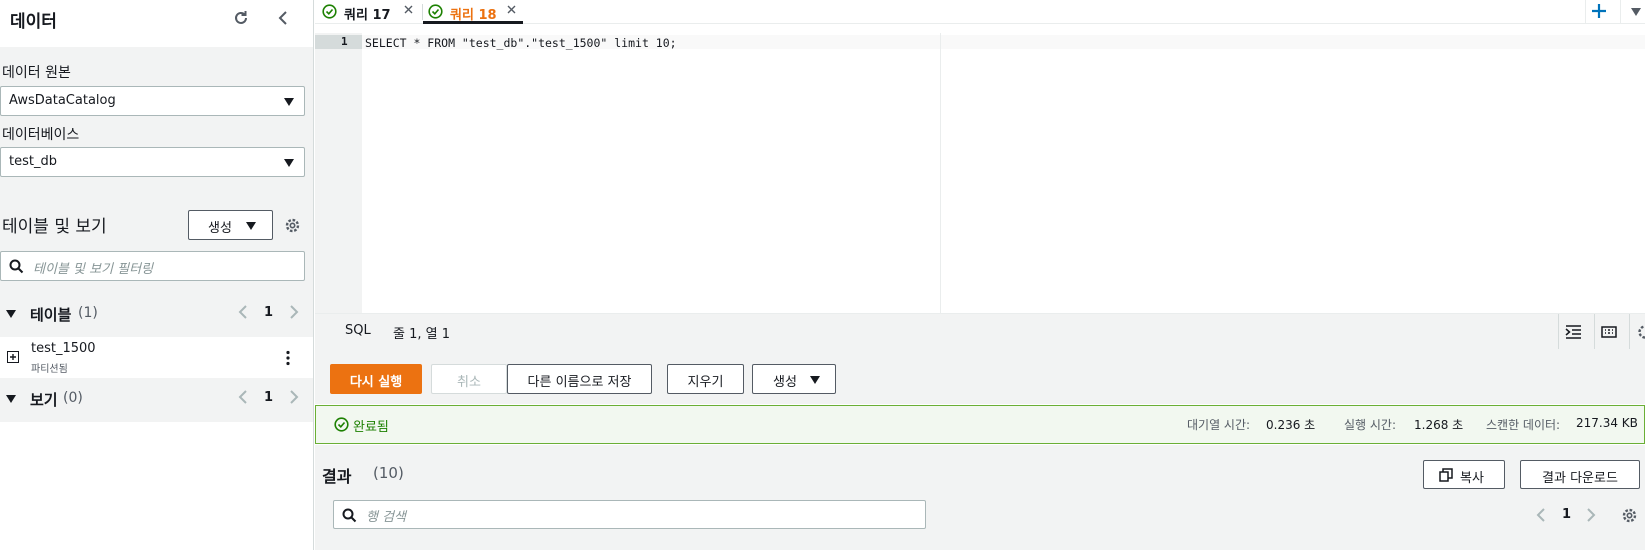 Image resolution: width=1645 pixels, height=550 pixels. What do you see at coordinates (388, 473) in the screenshot?
I see `results-count: (10)` at bounding box center [388, 473].